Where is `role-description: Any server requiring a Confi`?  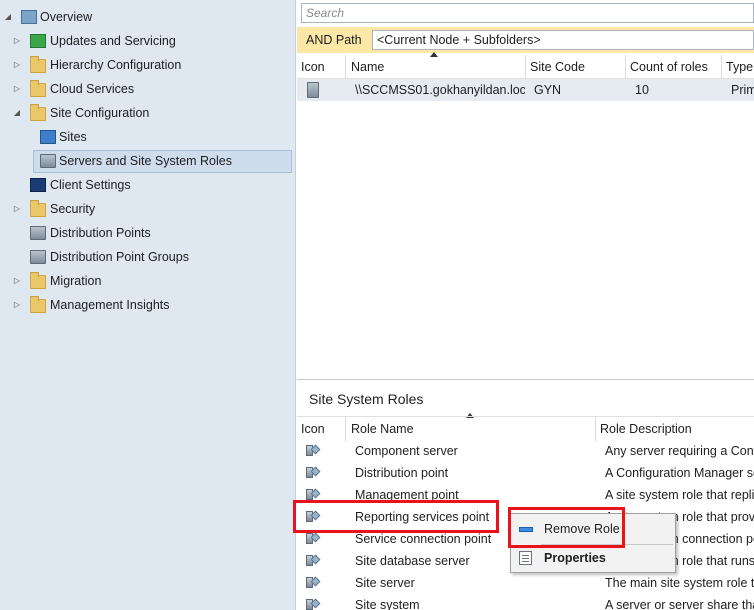
role-description: Any server requiring a Confi is located at coordinates (679, 451).